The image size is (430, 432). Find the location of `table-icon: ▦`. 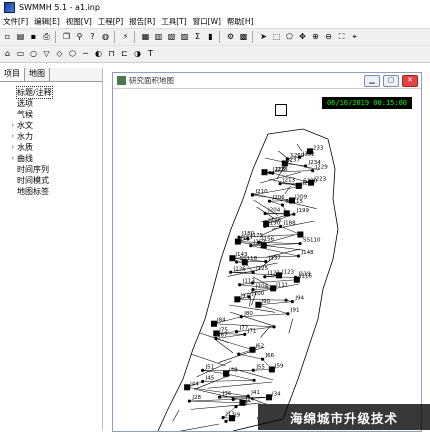

table-icon: ▦ is located at coordinates (145, 37).